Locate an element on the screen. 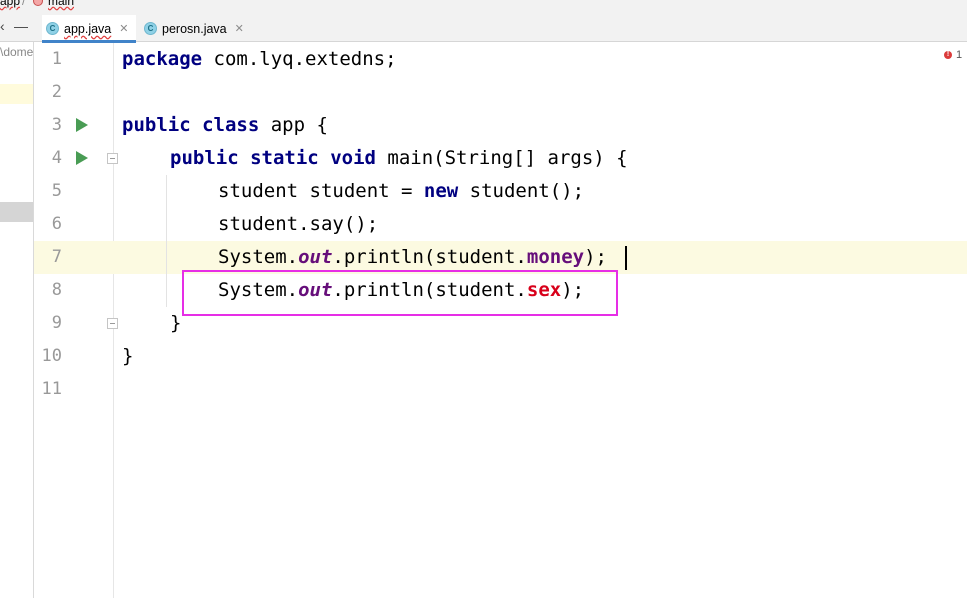 The height and width of the screenshot is (598, 967). error-count: 1 is located at coordinates (959, 55).